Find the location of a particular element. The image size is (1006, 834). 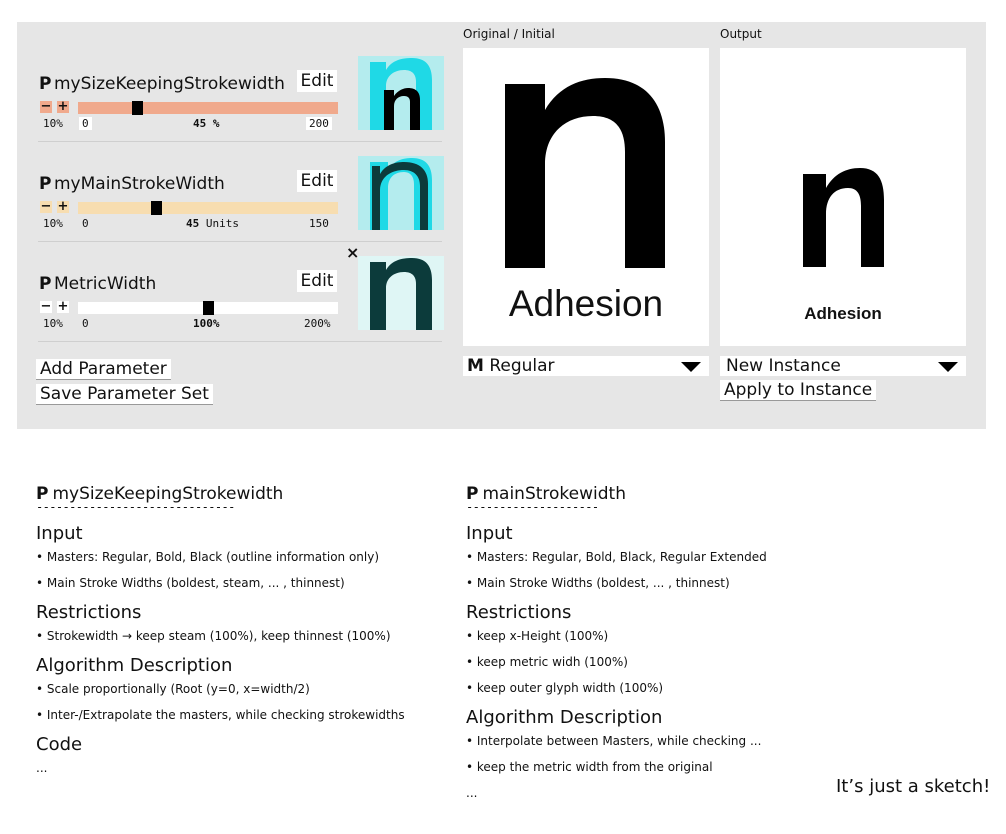

apply-to-instance-button: Apply to Instance is located at coordinates (798, 390).